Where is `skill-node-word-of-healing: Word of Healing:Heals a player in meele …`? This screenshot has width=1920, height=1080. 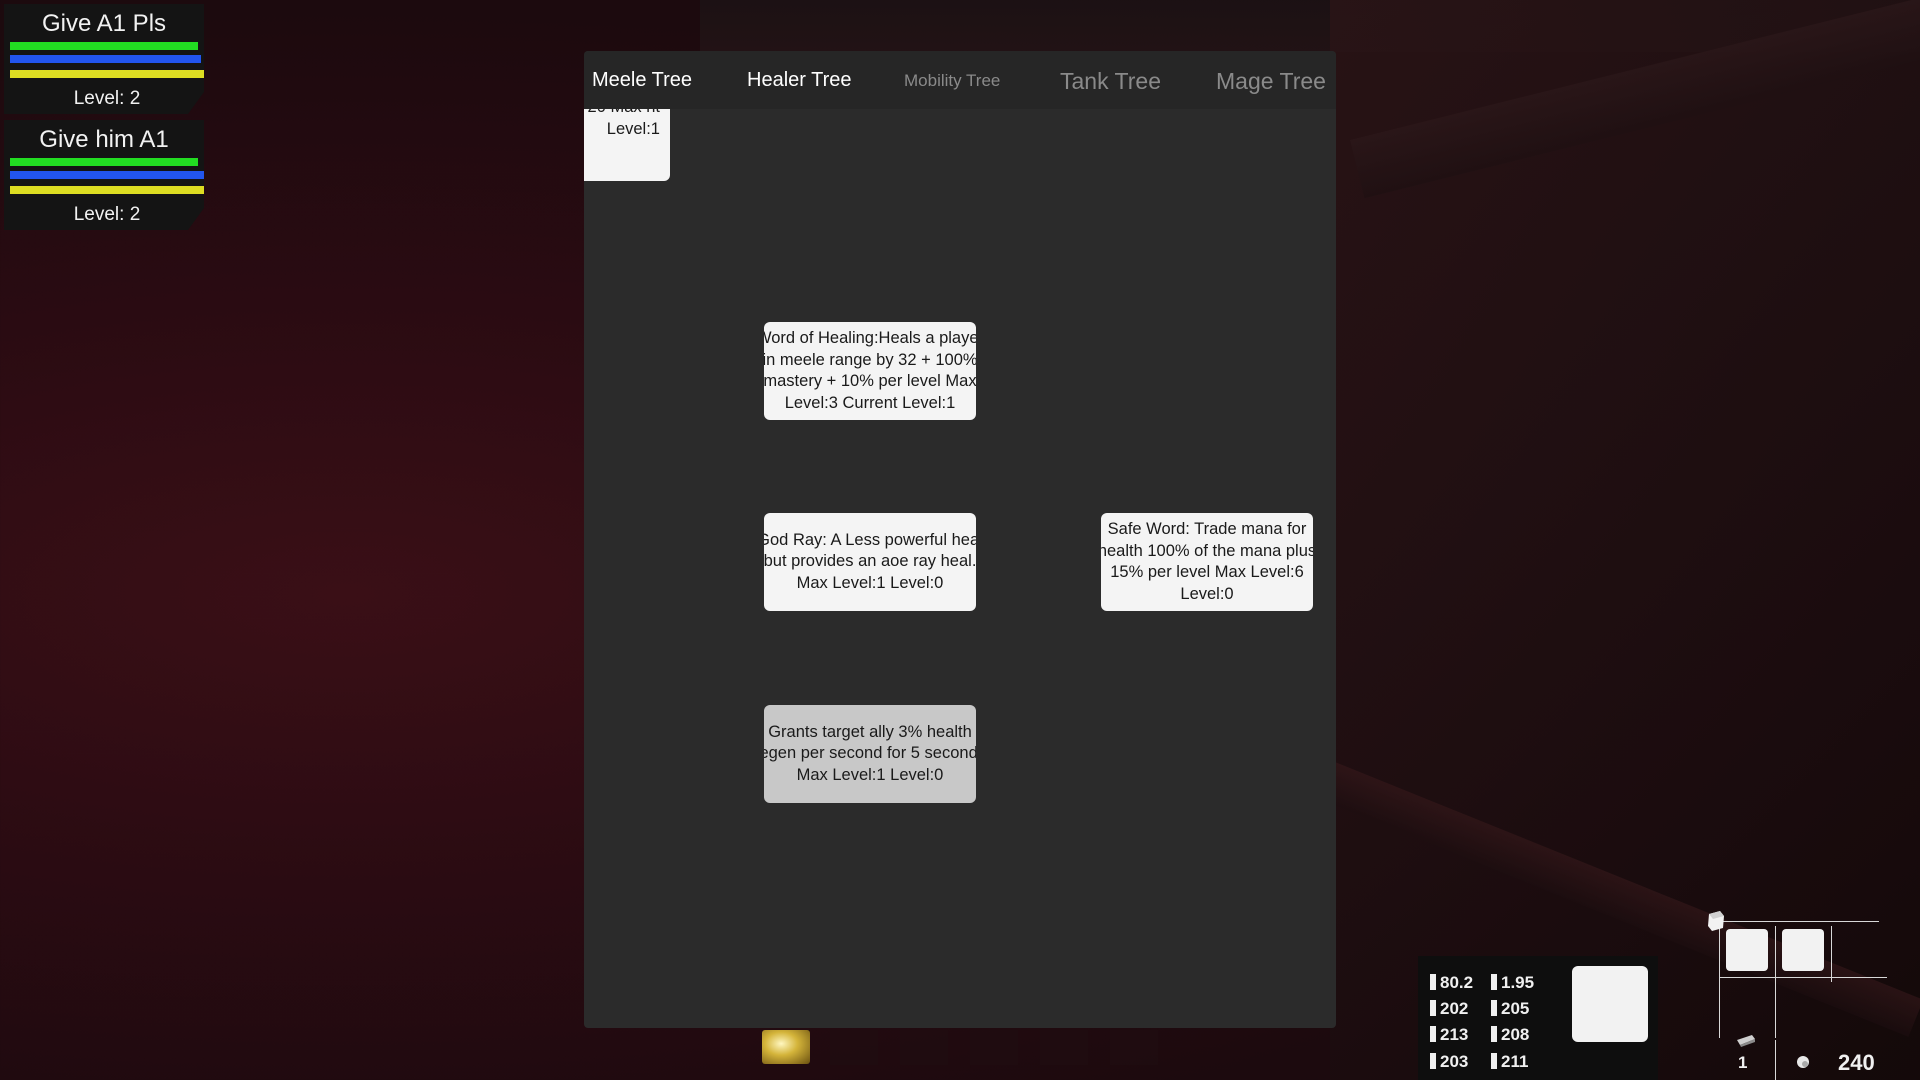
skill-node-word-of-healing: Word of Healing:Heals a player in meele … is located at coordinates (870, 371).